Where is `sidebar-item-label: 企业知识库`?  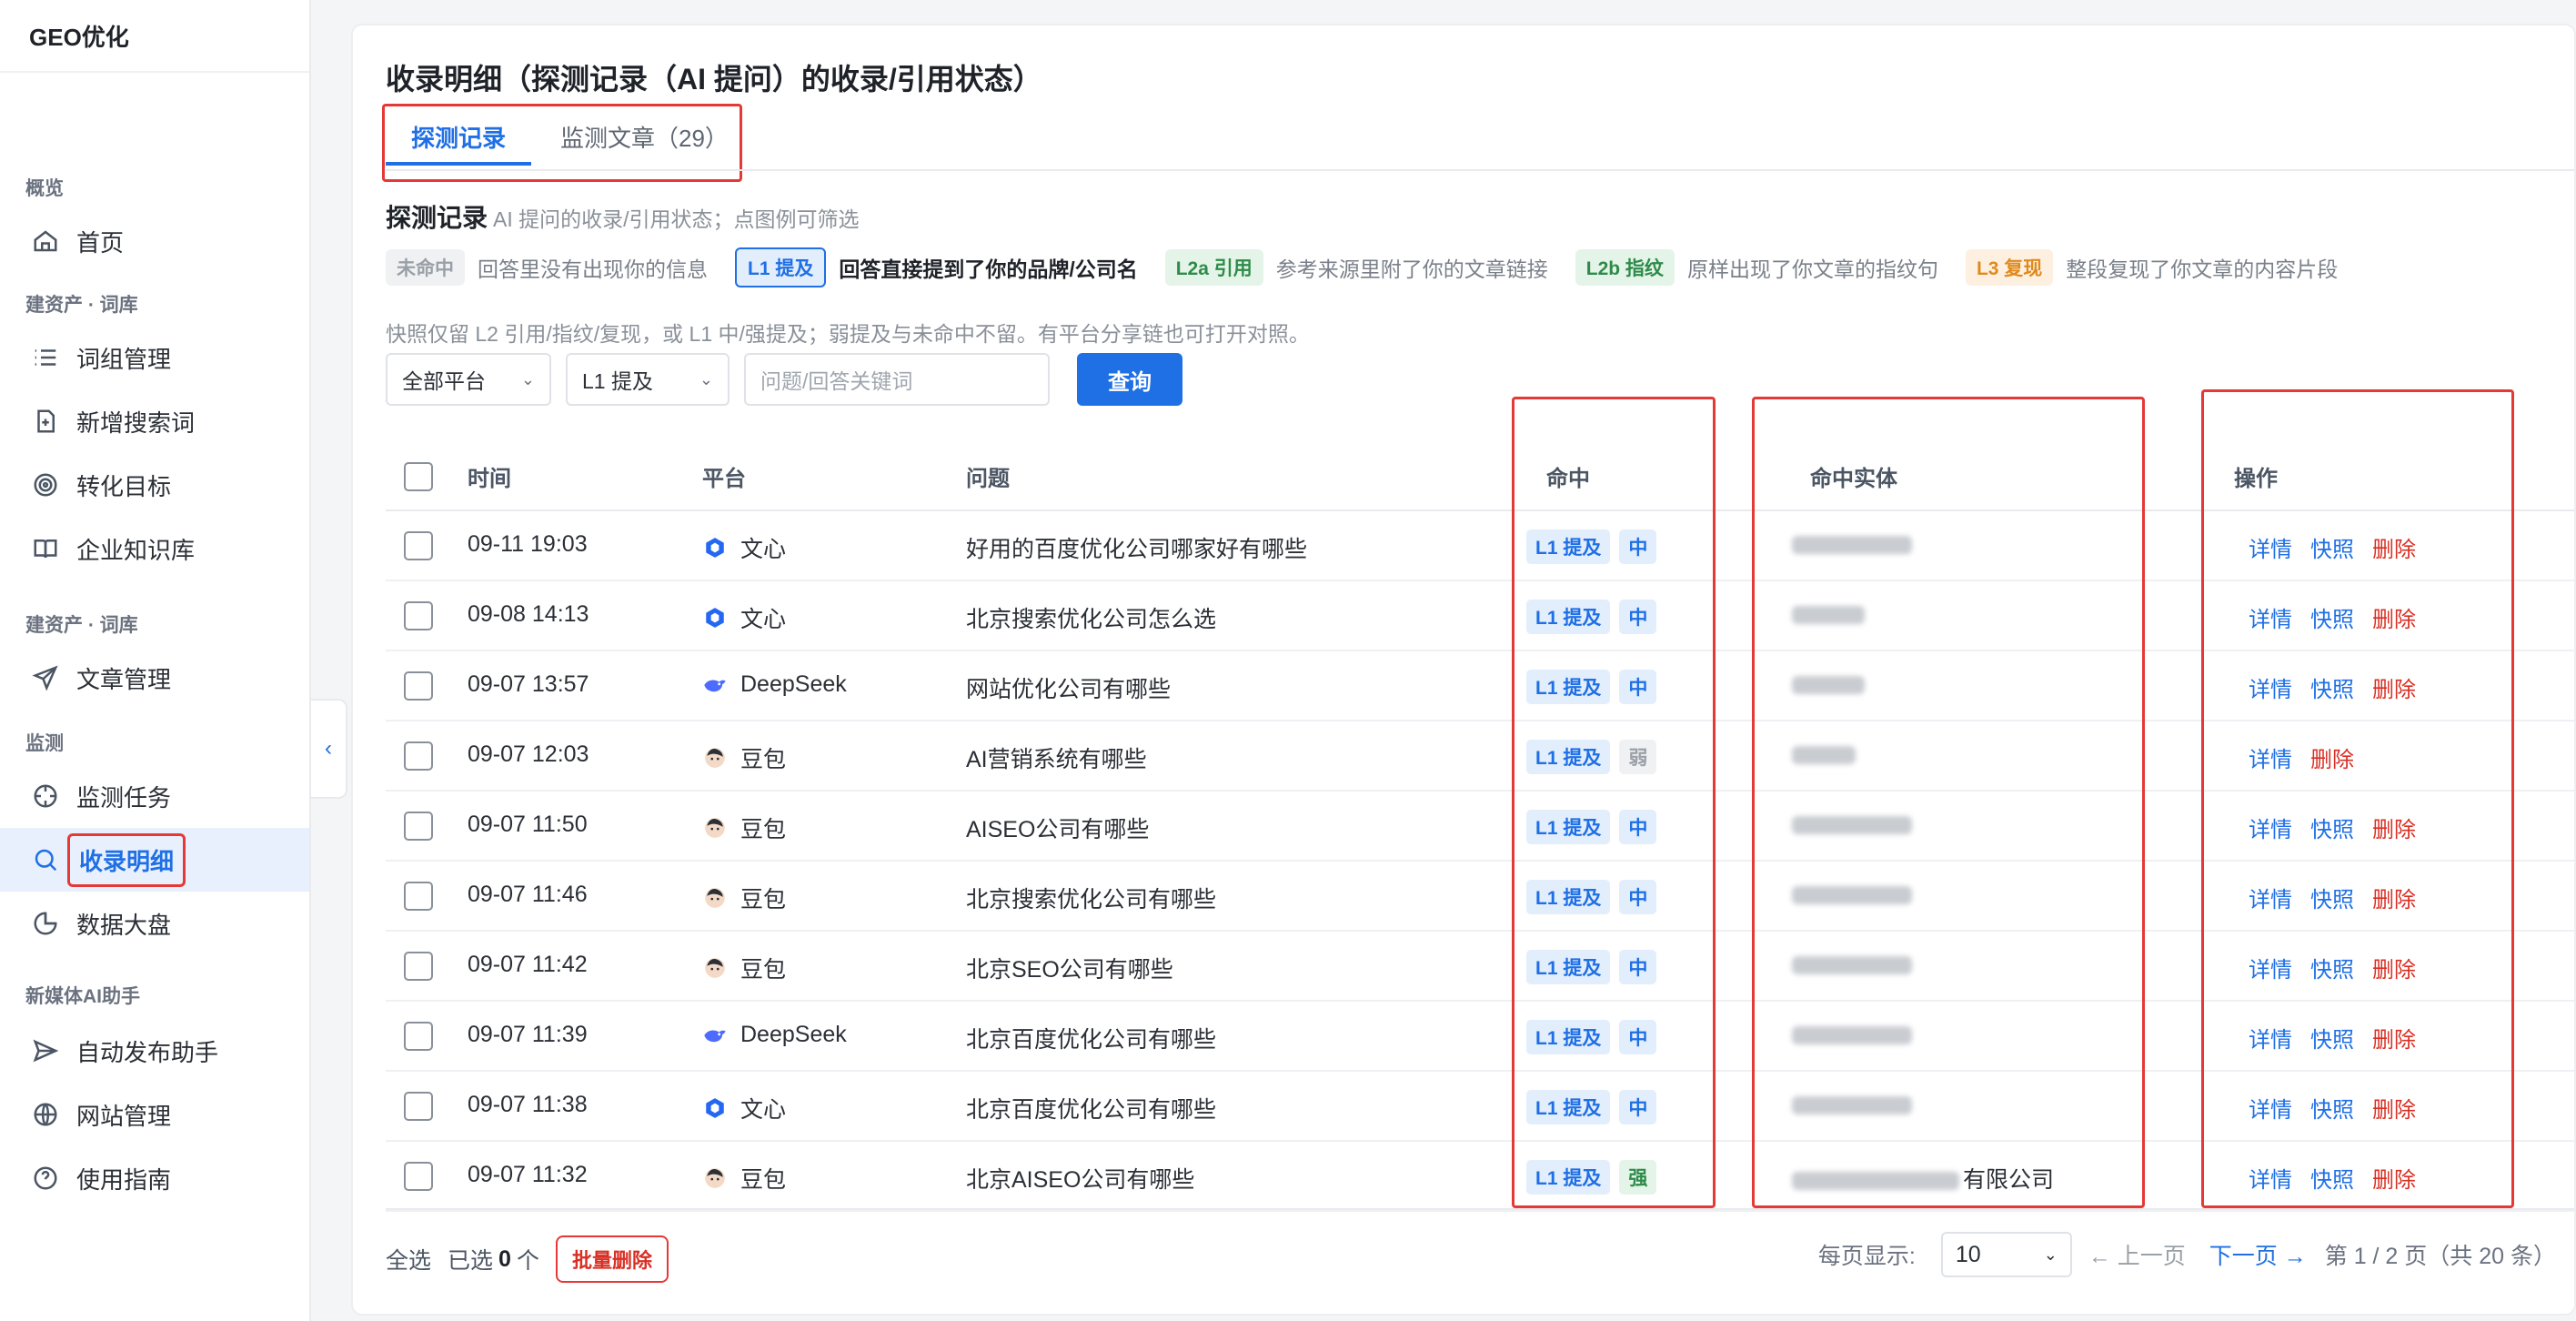 sidebar-item-label: 企业知识库 is located at coordinates (136, 550).